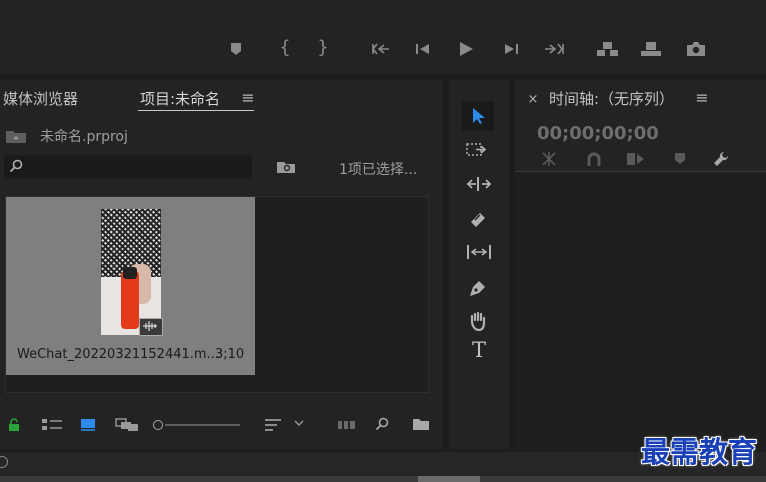 The width and height of the screenshot is (766, 482). I want to click on tab-active-underline, so click(196, 110).